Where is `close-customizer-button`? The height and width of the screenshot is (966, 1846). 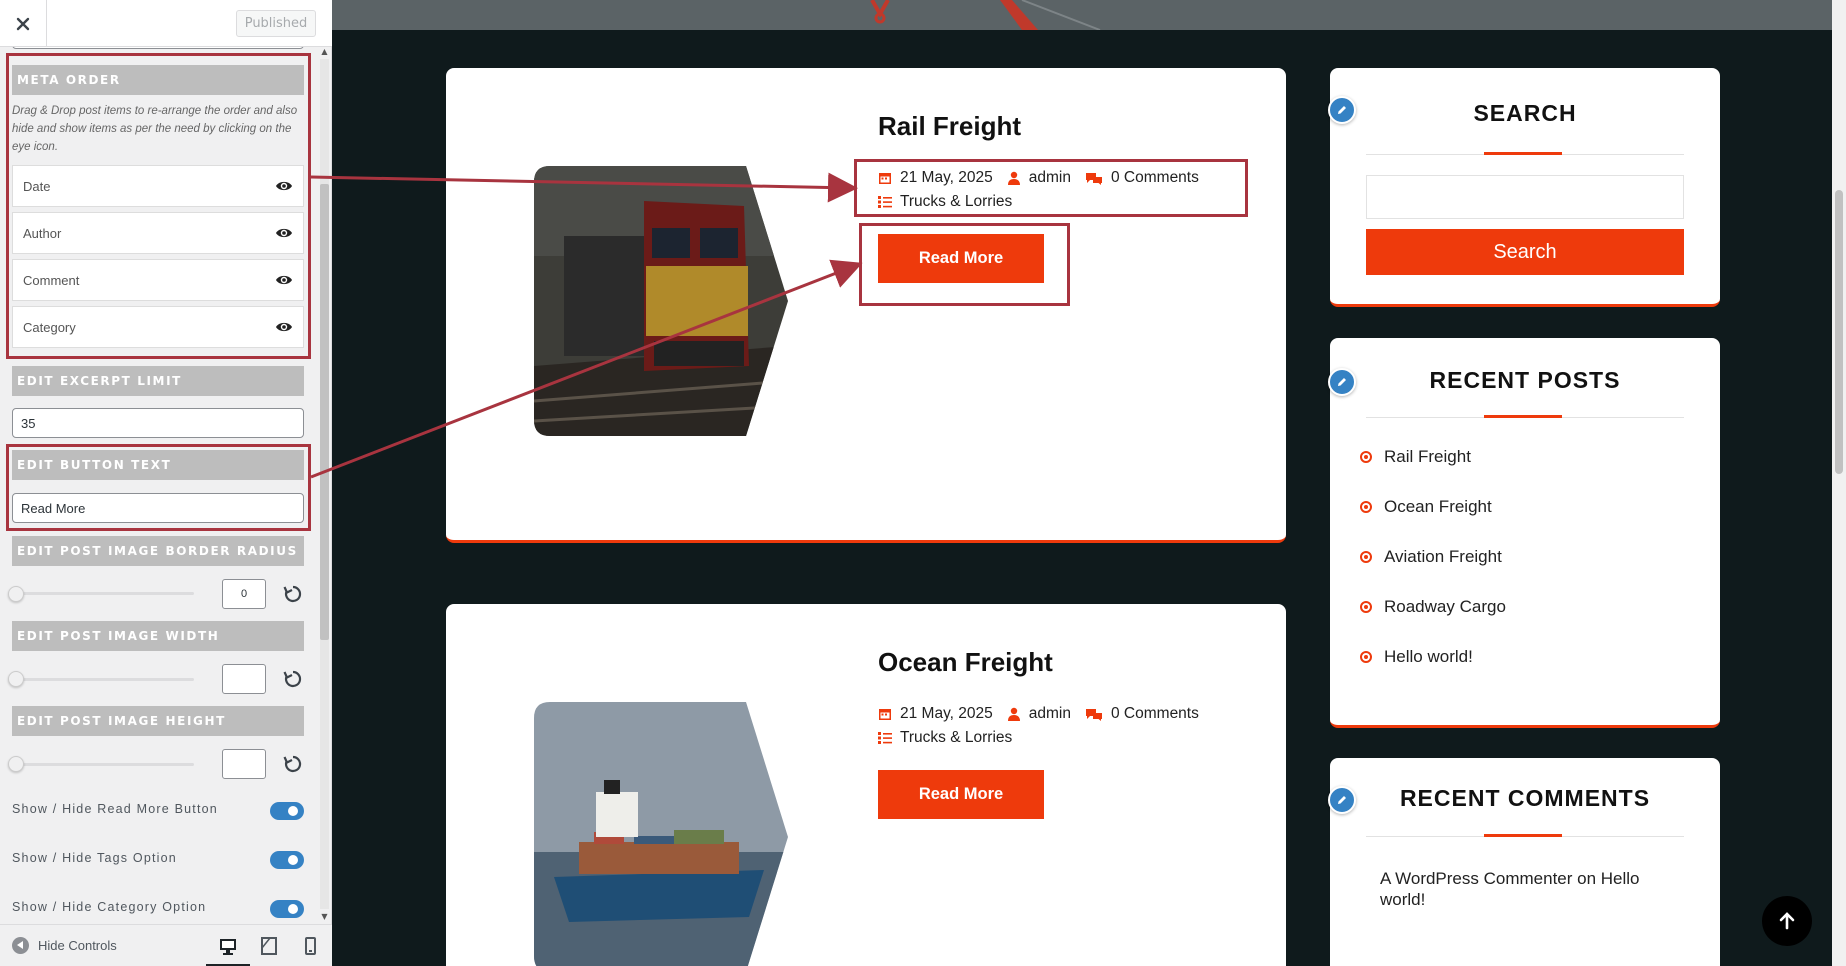
close-customizer-button is located at coordinates (23, 23).